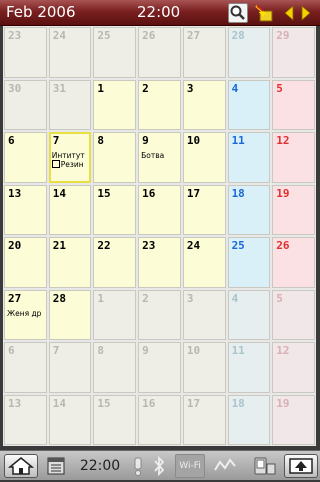 The width and height of the screenshot is (320, 482). I want to click on event-title: Ботва, so click(153, 155).